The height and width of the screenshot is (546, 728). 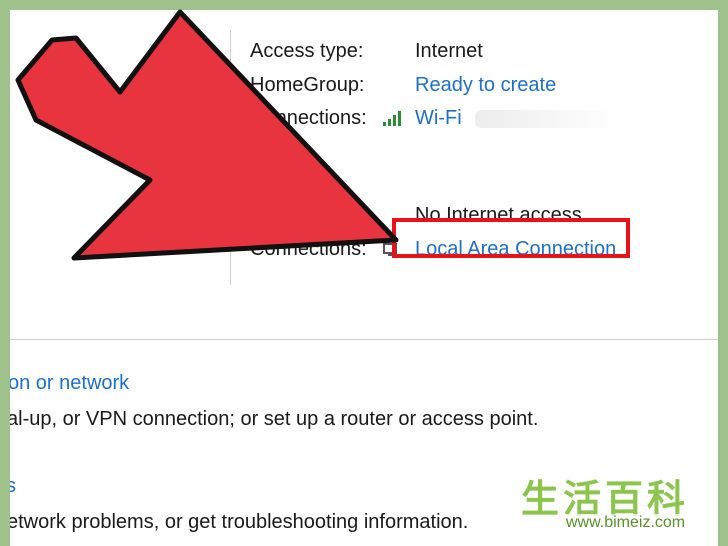 What do you see at coordinates (626, 523) in the screenshot?
I see `watermark-url: www.bimeiz.com` at bounding box center [626, 523].